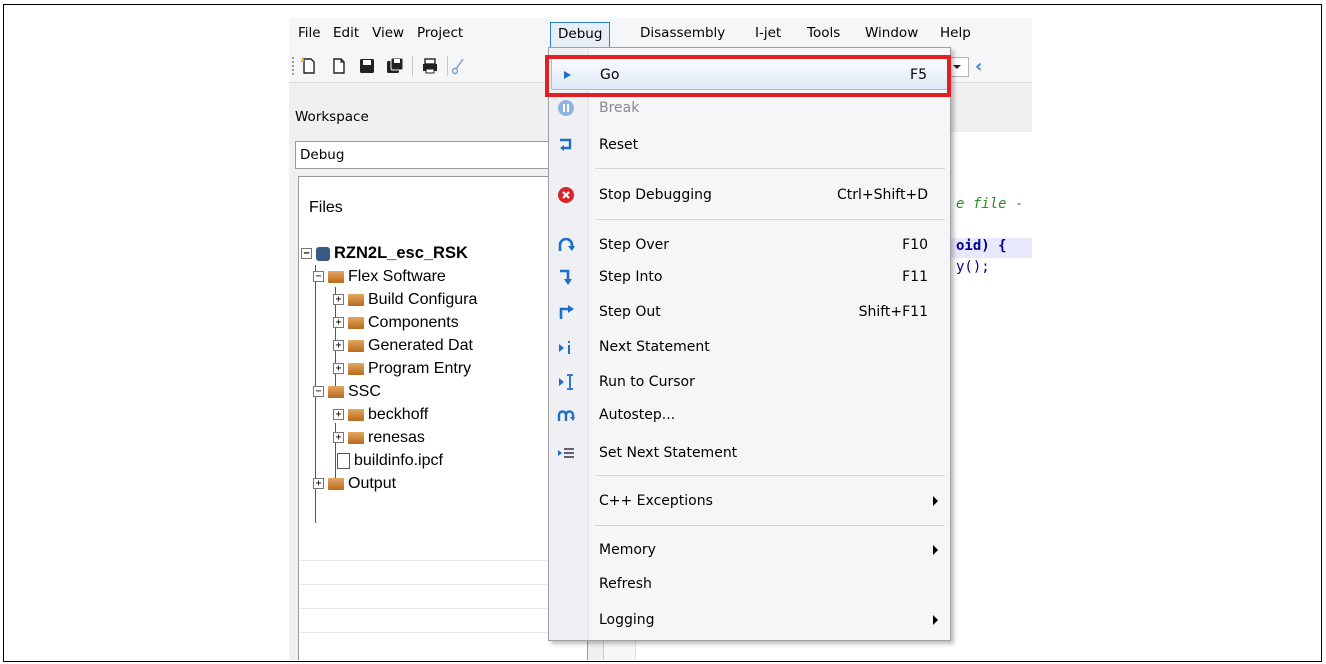 This screenshot has height=664, width=1326. What do you see at coordinates (459, 66) in the screenshot?
I see `cut-icon` at bounding box center [459, 66].